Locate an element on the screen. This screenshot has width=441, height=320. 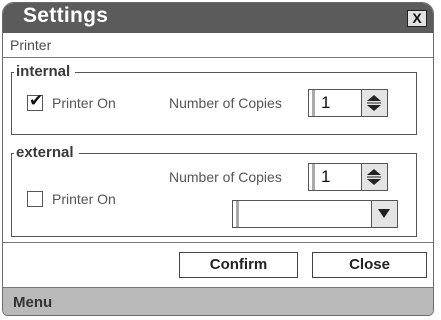
external-printer-on-checkbox is located at coordinates (35, 199).